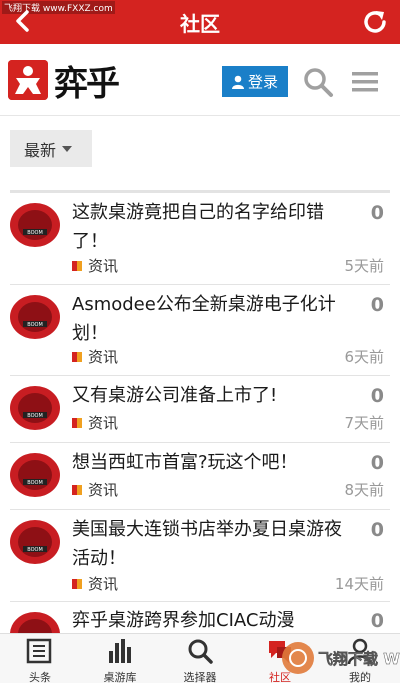 This screenshot has width=400, height=683. Describe the element at coordinates (359, 659) in the screenshot. I see `corner-watermark-text: 飞翔下载 WWW.FXXZ.COM` at that location.